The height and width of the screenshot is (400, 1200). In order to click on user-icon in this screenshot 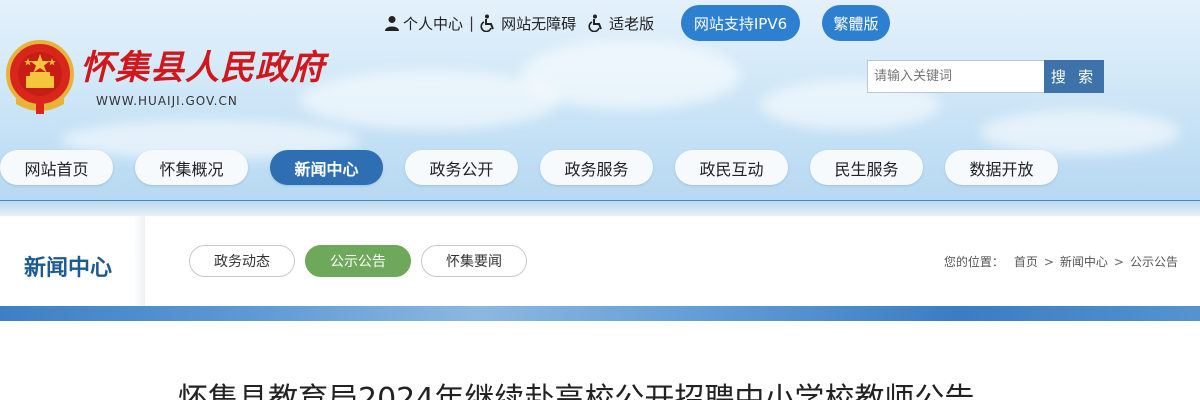, I will do `click(392, 23)`.